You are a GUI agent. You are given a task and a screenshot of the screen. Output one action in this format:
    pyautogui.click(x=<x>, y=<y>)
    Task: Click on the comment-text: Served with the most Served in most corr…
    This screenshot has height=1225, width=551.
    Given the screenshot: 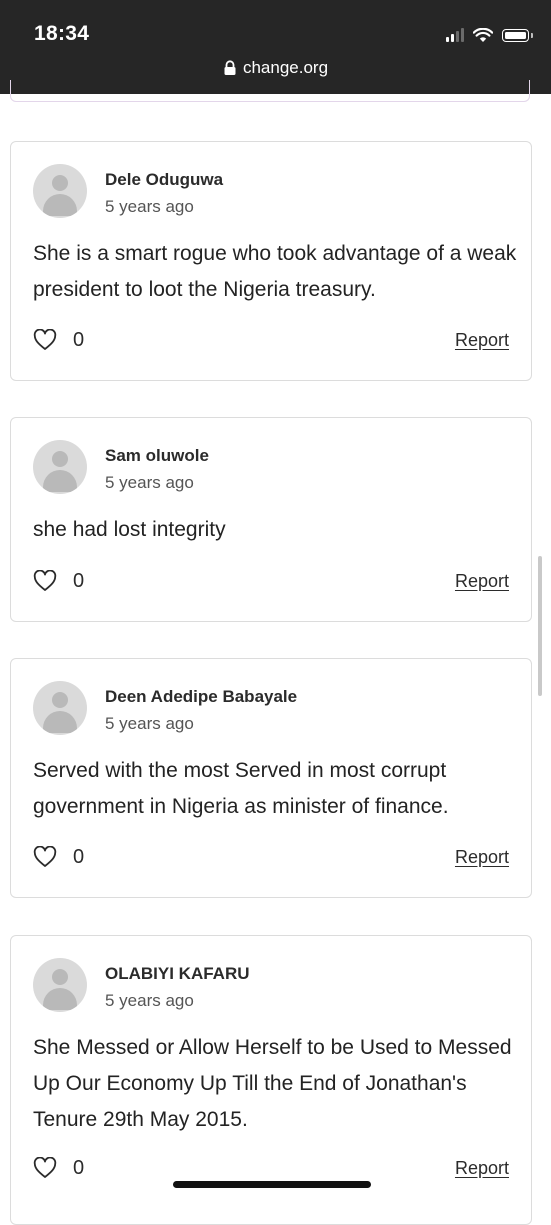 What is the action you would take?
    pyautogui.click(x=241, y=788)
    